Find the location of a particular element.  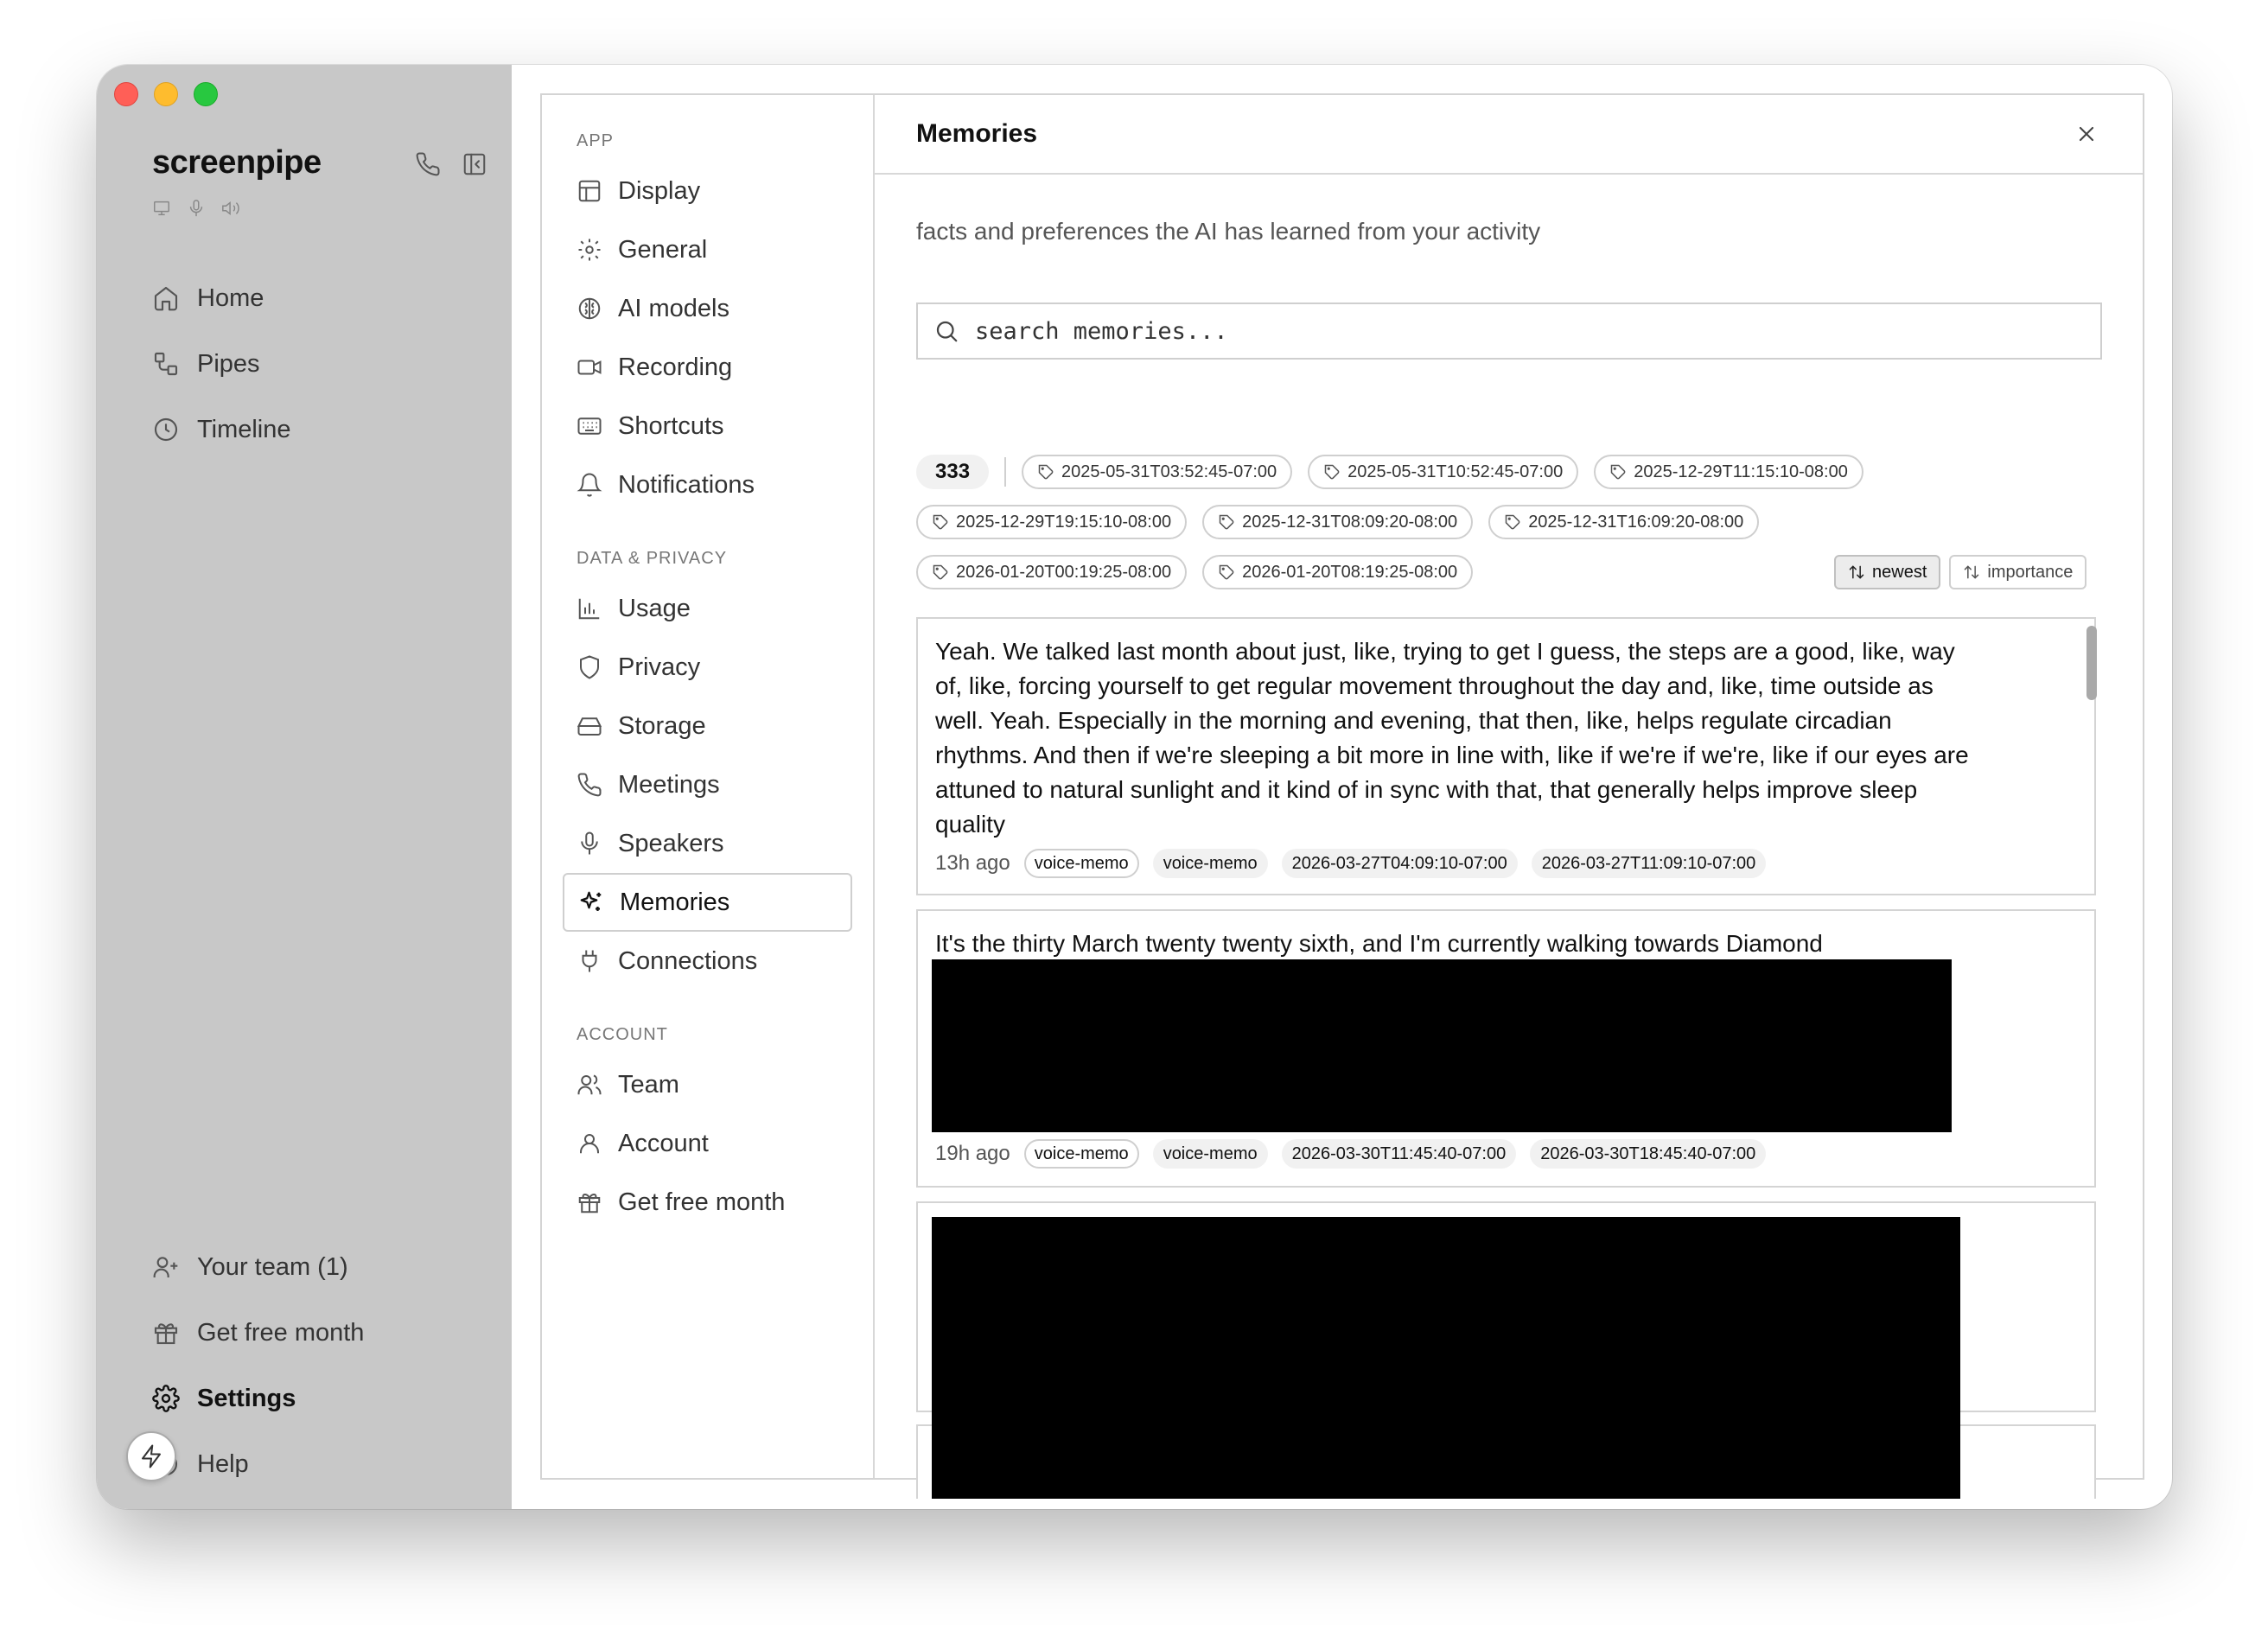

close-icon is located at coordinates (2086, 134).